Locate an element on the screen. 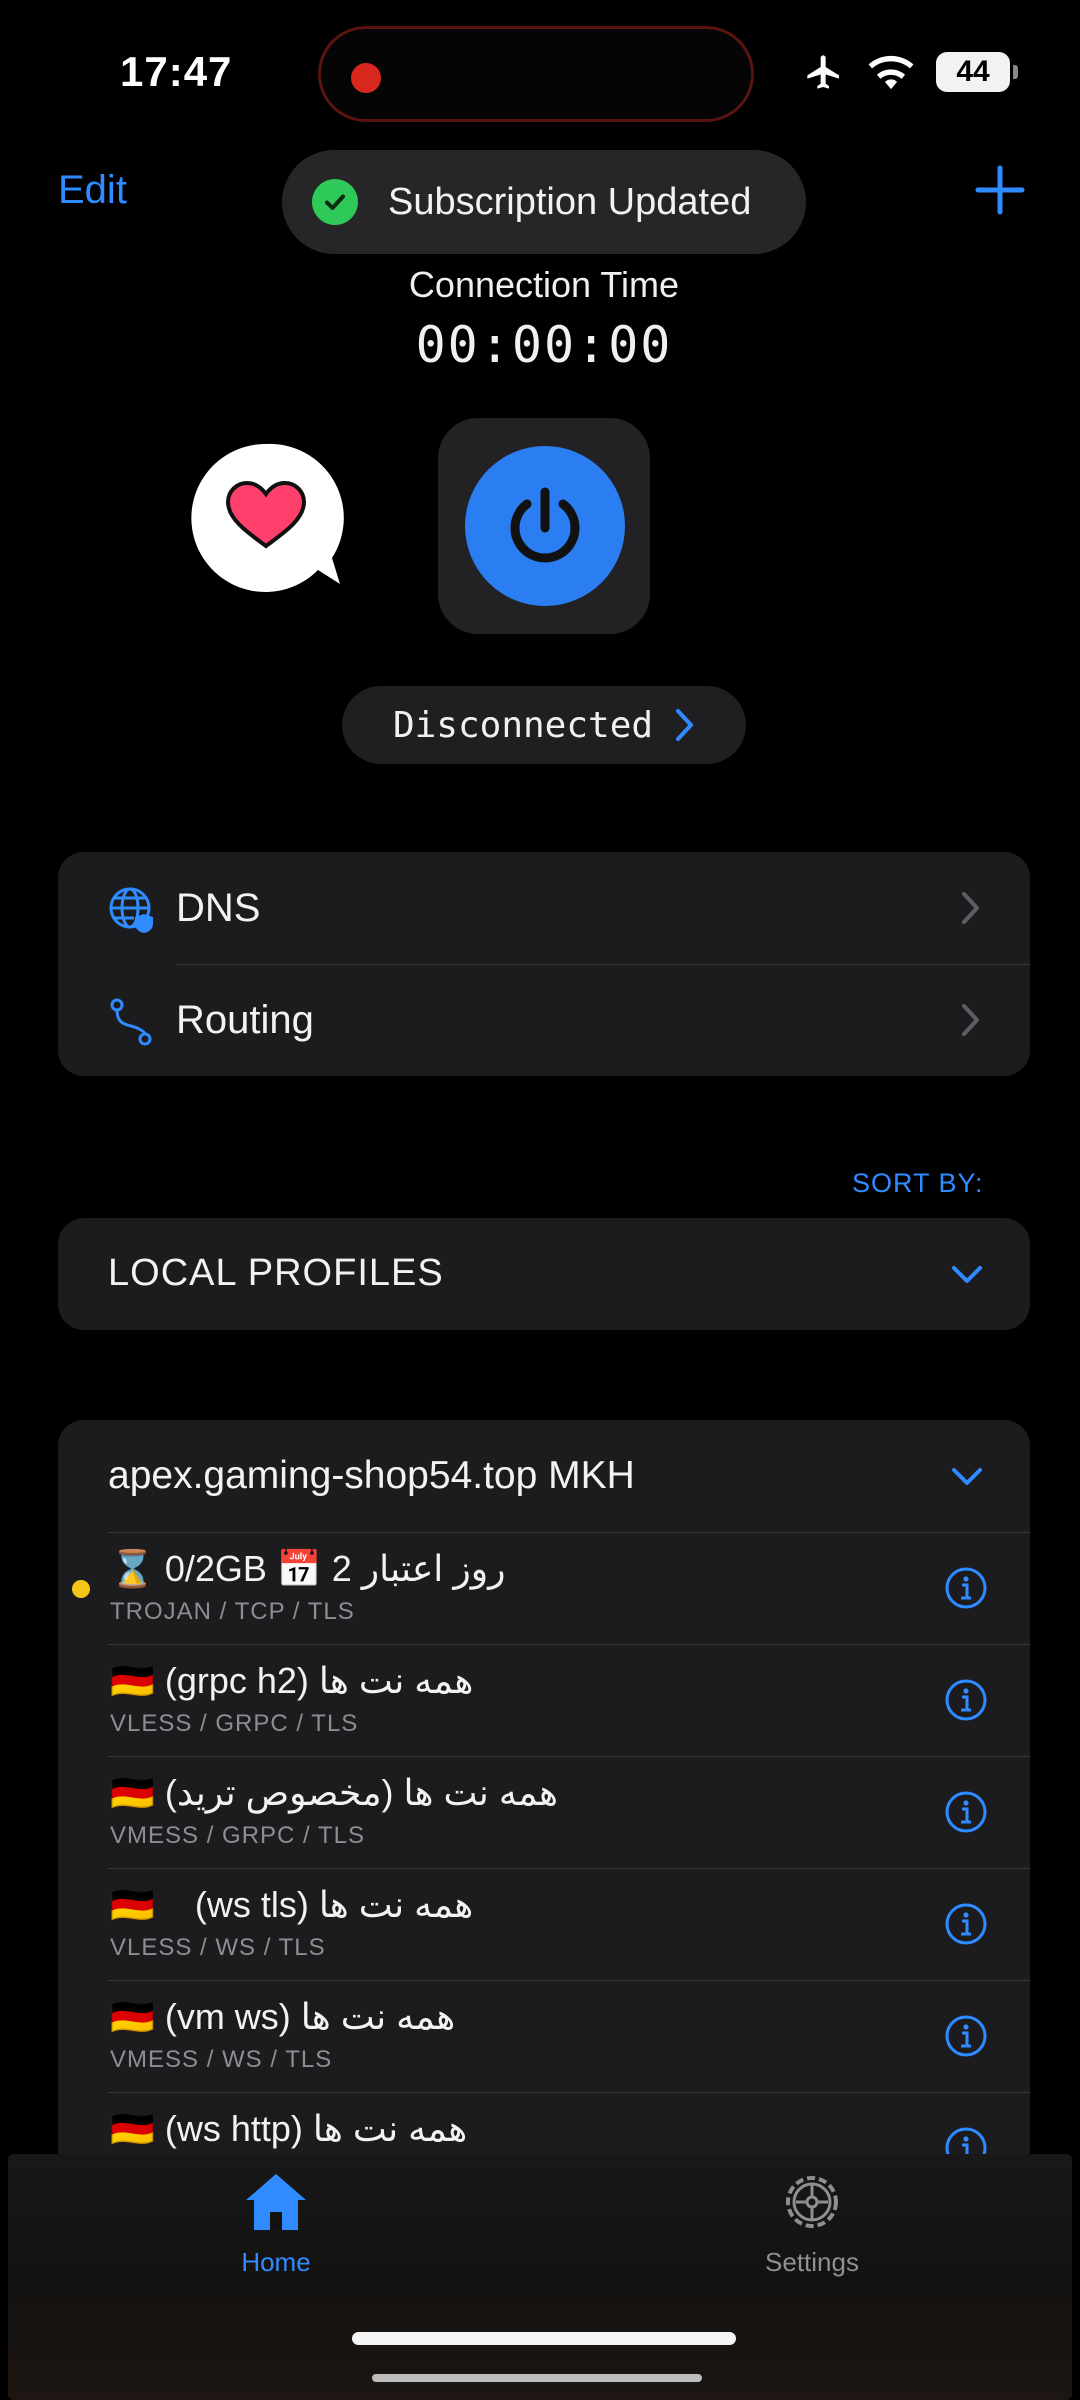 The image size is (1080, 2400). status-icons: 44 is located at coordinates (910, 72).